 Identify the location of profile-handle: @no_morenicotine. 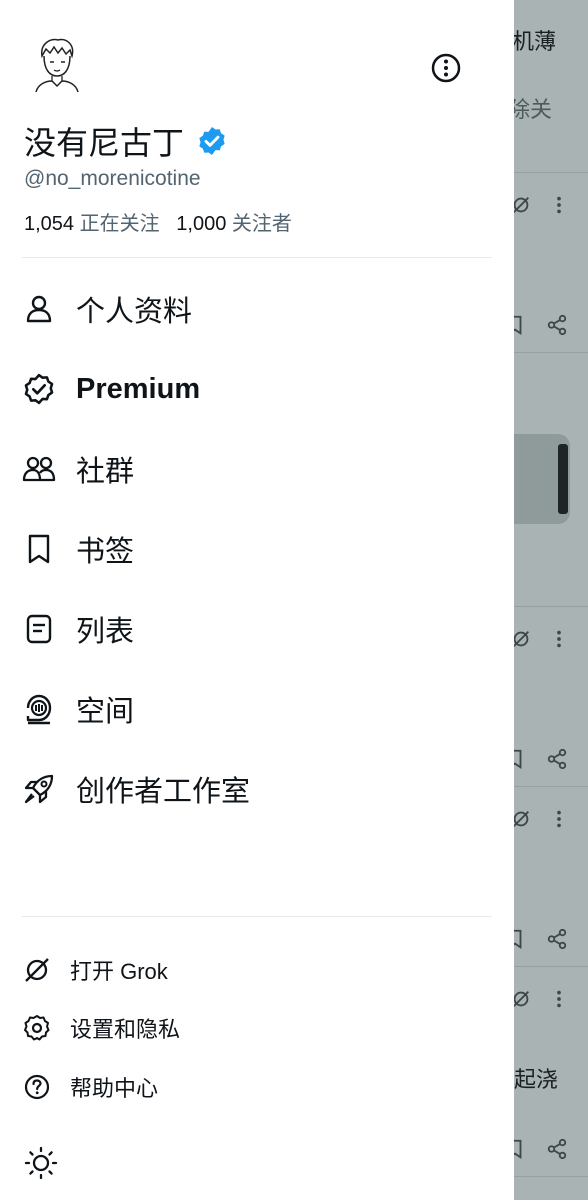
(112, 178).